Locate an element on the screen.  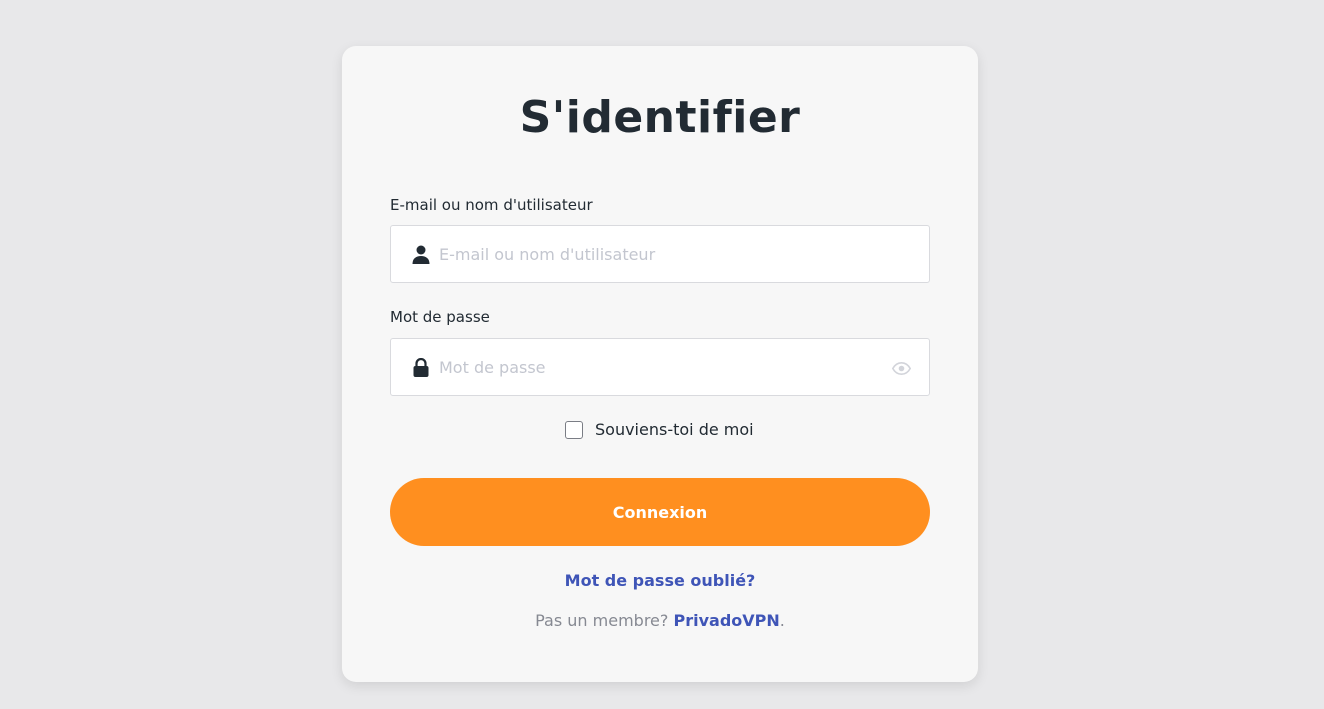
forgot-password: Mot de passe oublié? is located at coordinates (660, 581).